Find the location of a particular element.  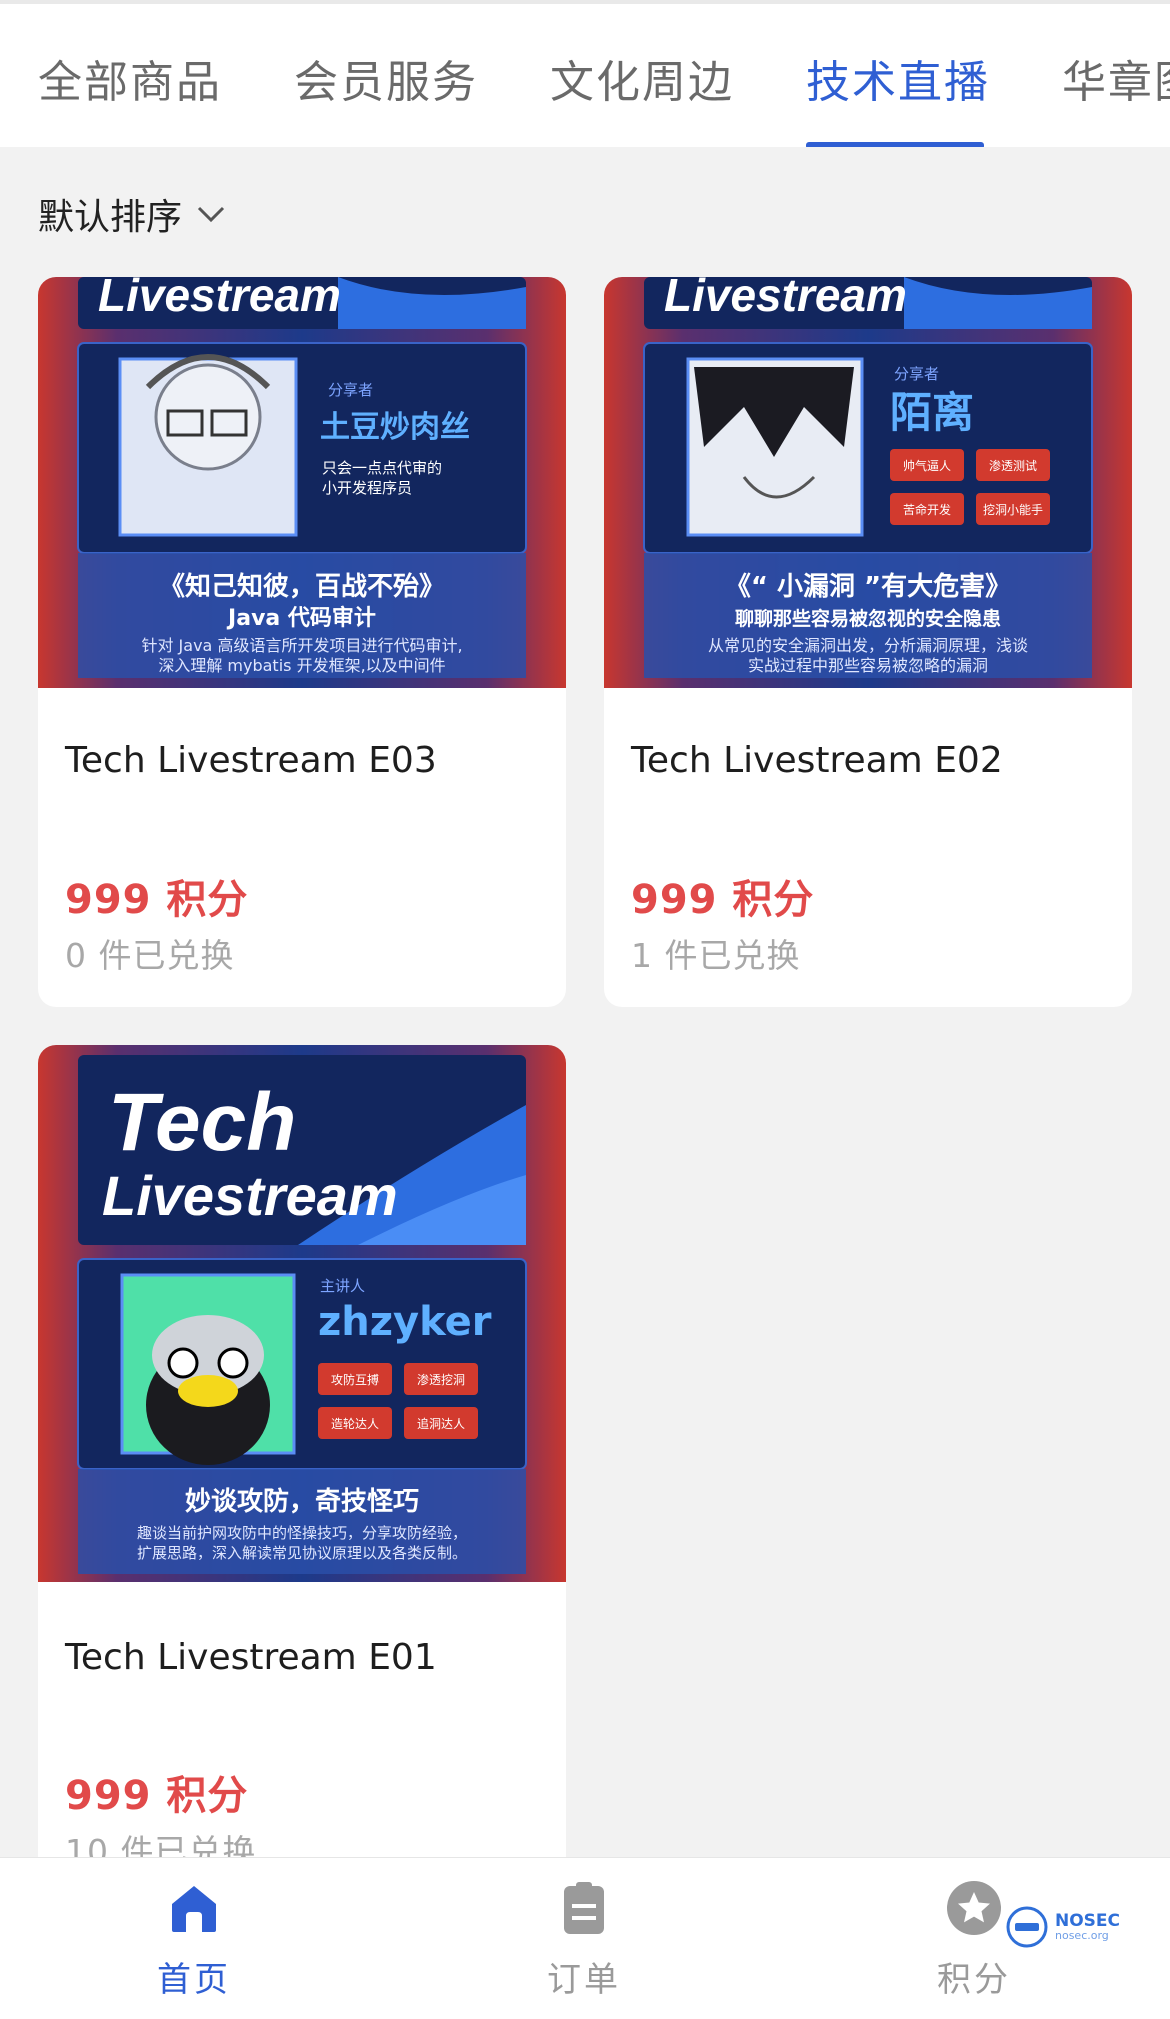

poster-tag: 苦命开发 is located at coordinates (927, 509).